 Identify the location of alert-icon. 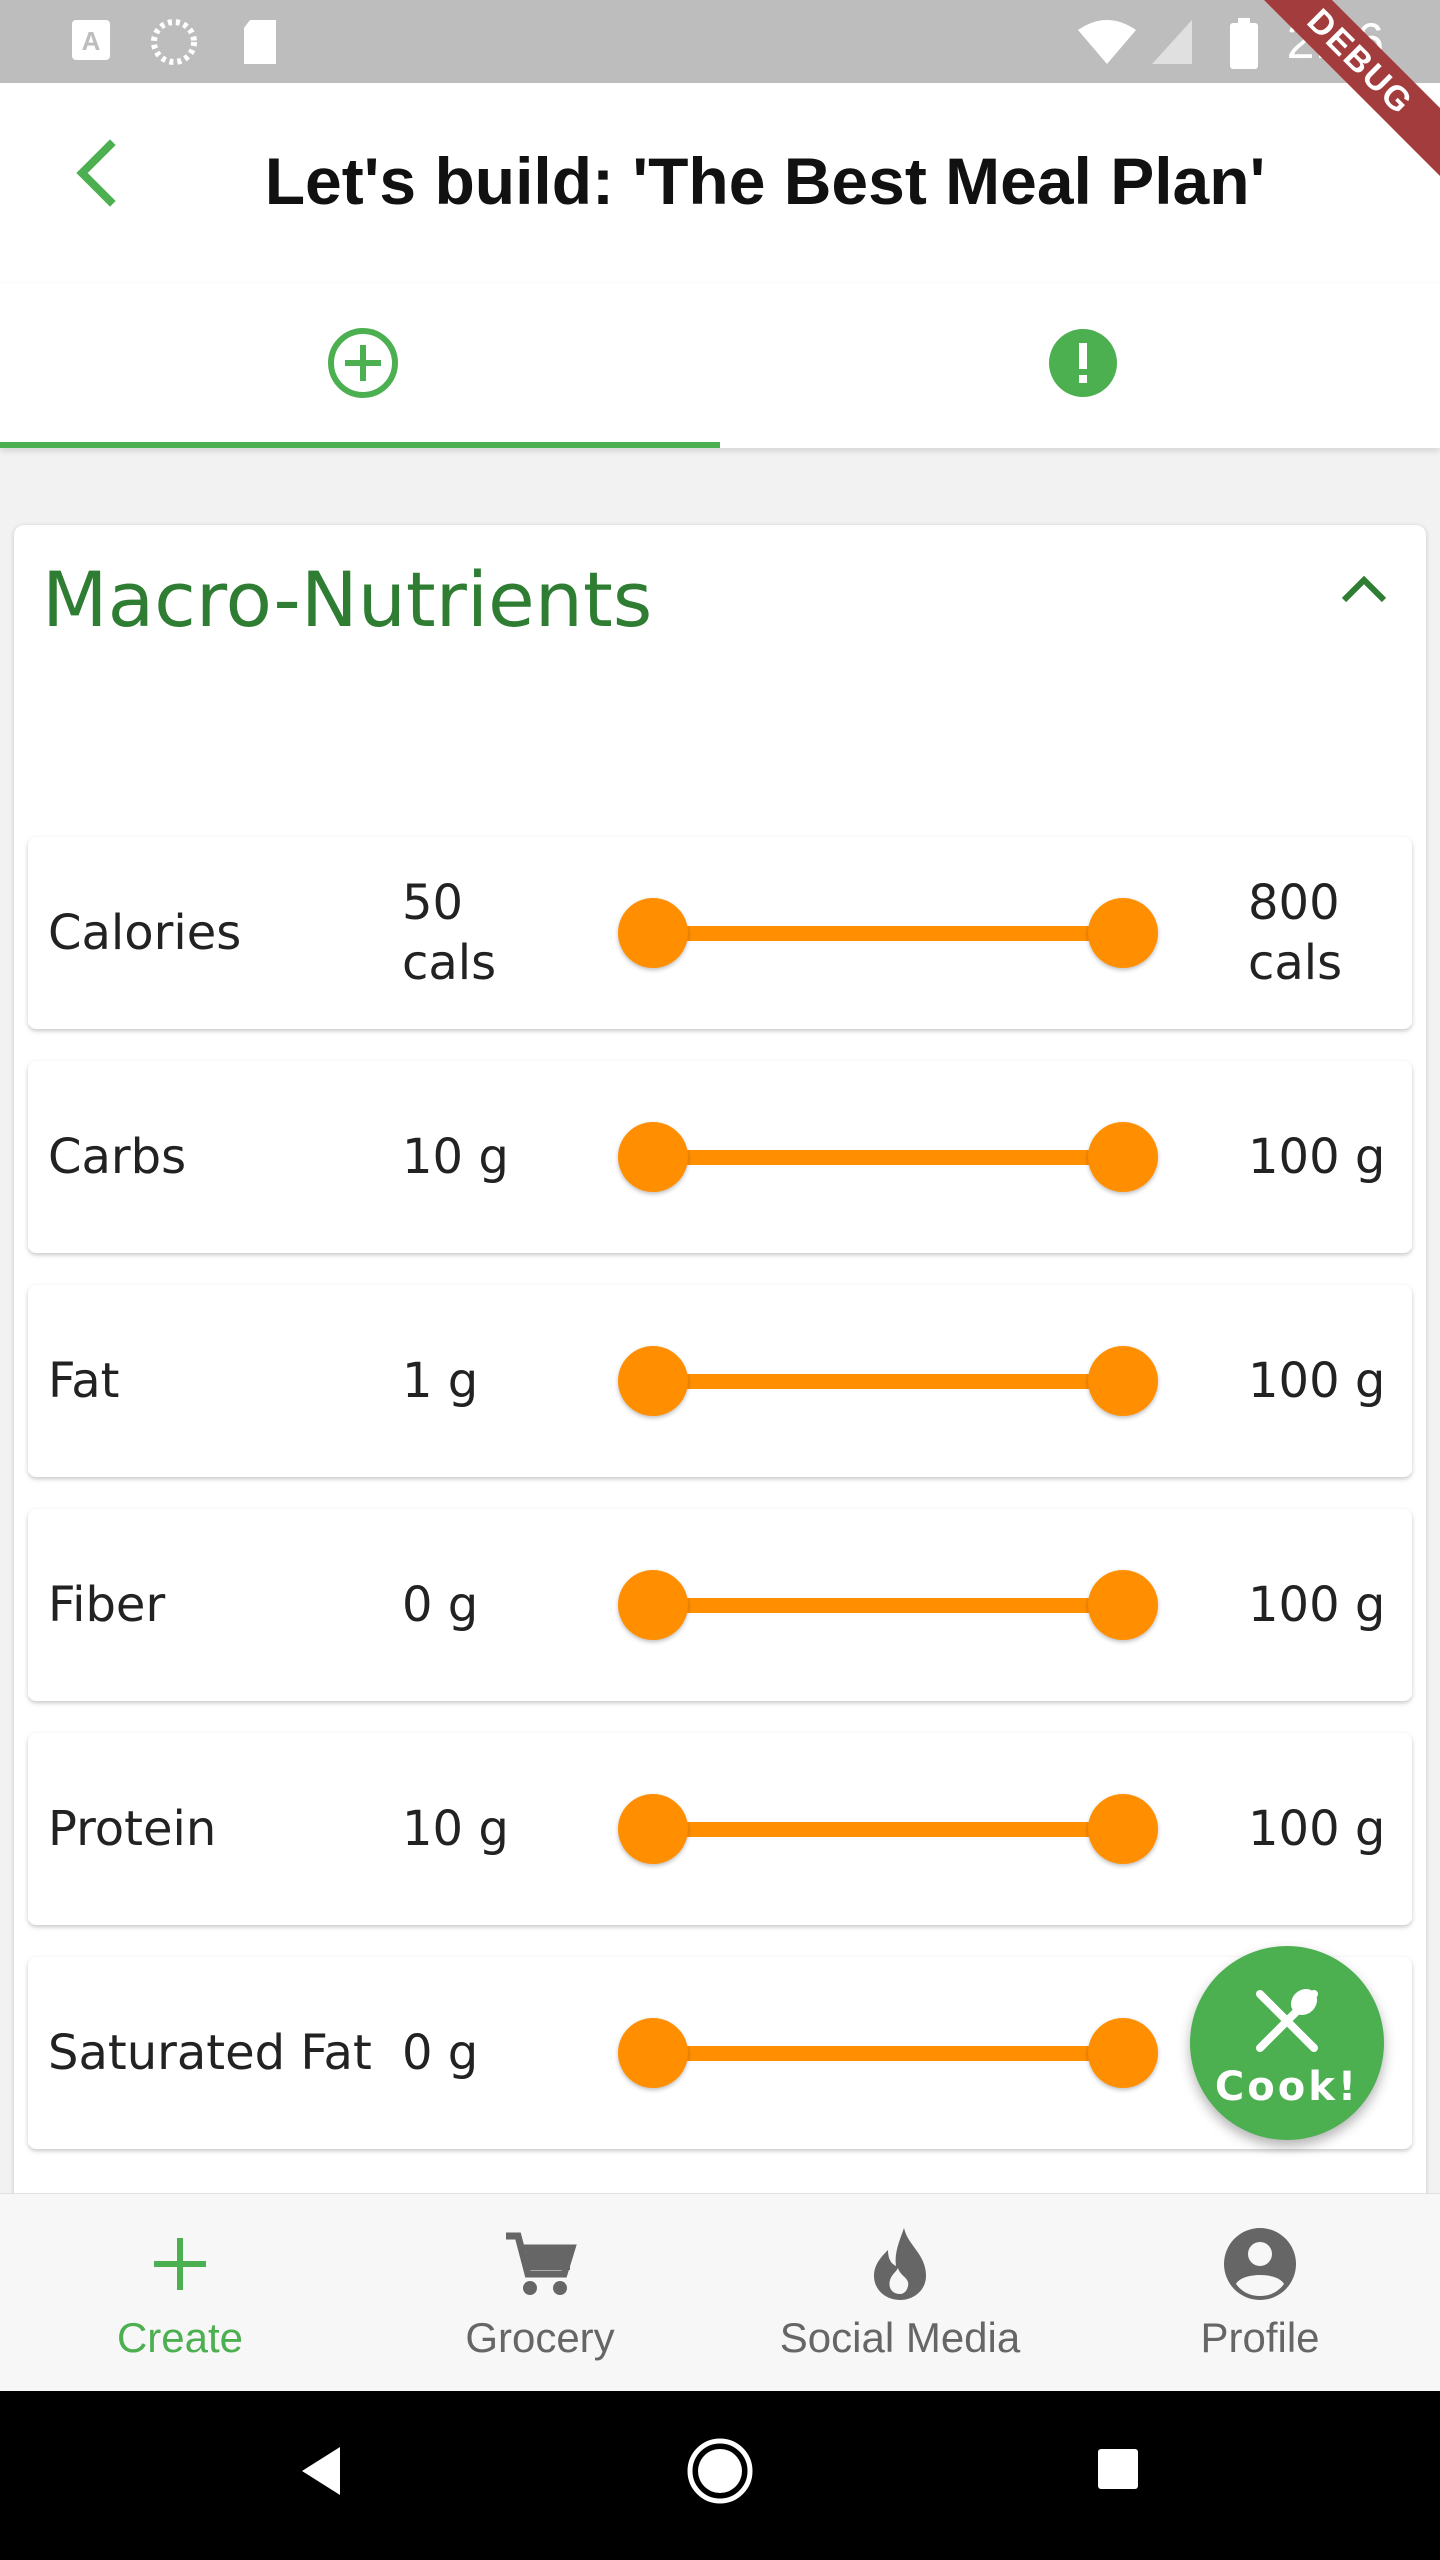
(1083, 363).